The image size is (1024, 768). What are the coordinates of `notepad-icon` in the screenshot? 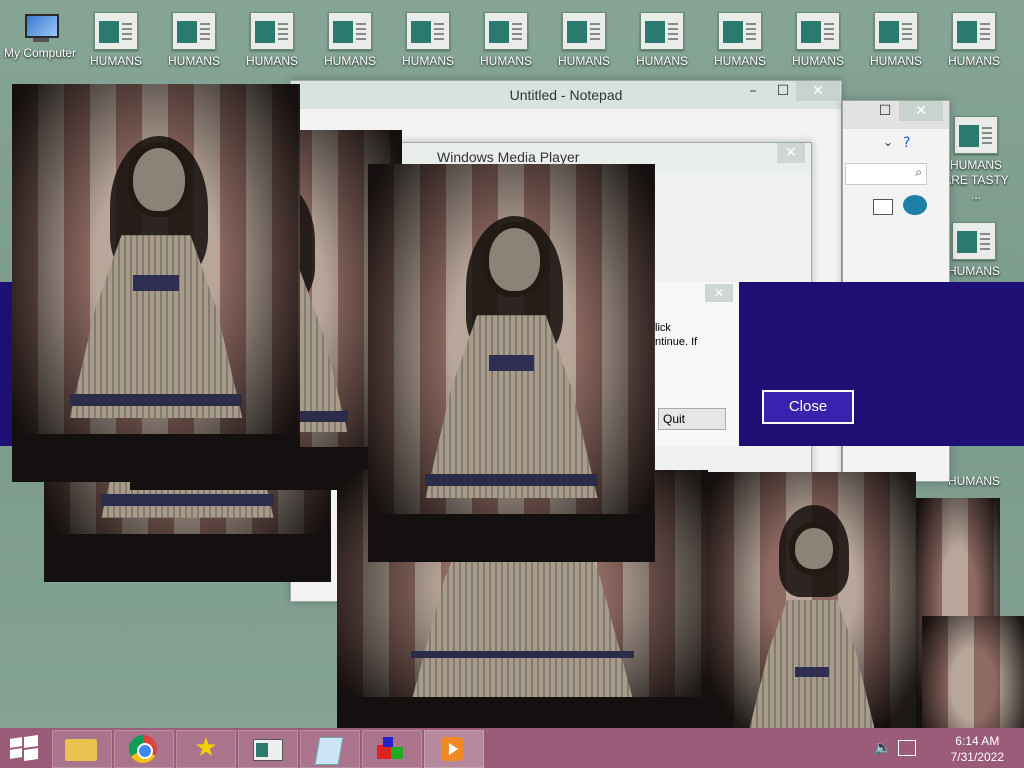 It's located at (330, 749).